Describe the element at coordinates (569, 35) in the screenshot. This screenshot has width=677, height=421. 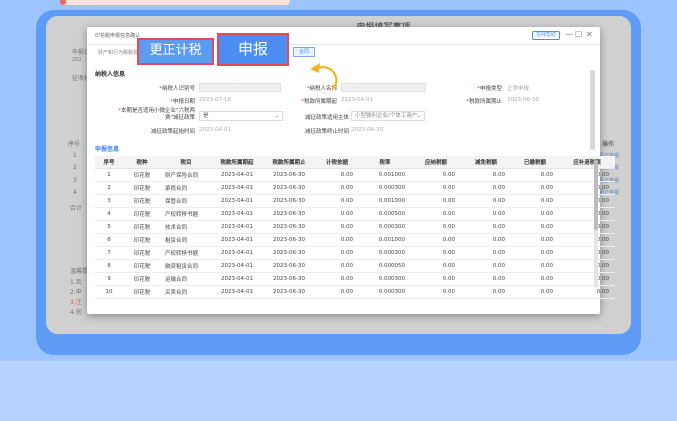
I see `minimize-icon: —` at that location.